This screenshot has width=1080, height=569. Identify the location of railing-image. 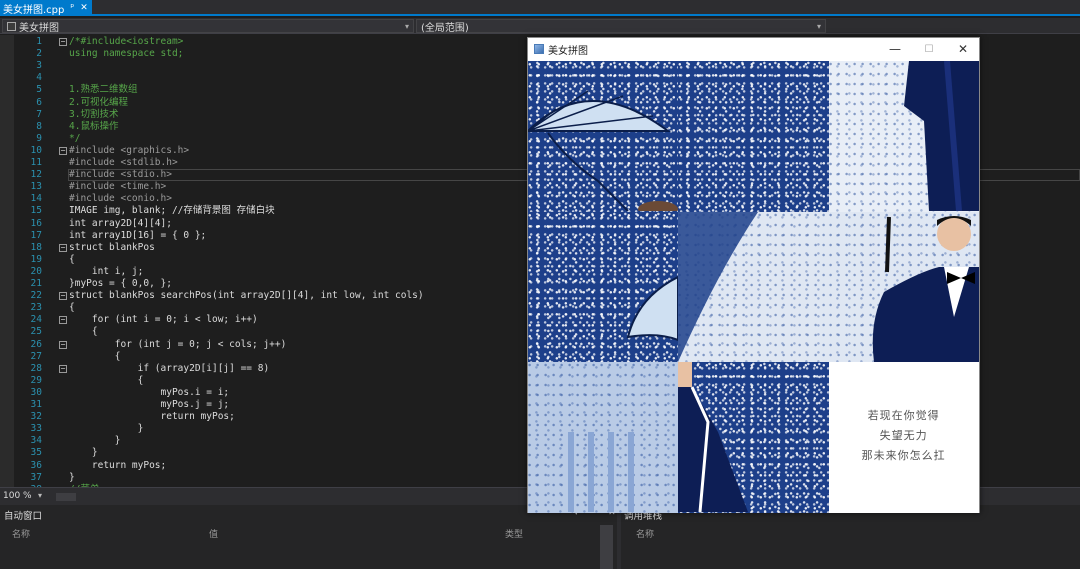
(601, 472).